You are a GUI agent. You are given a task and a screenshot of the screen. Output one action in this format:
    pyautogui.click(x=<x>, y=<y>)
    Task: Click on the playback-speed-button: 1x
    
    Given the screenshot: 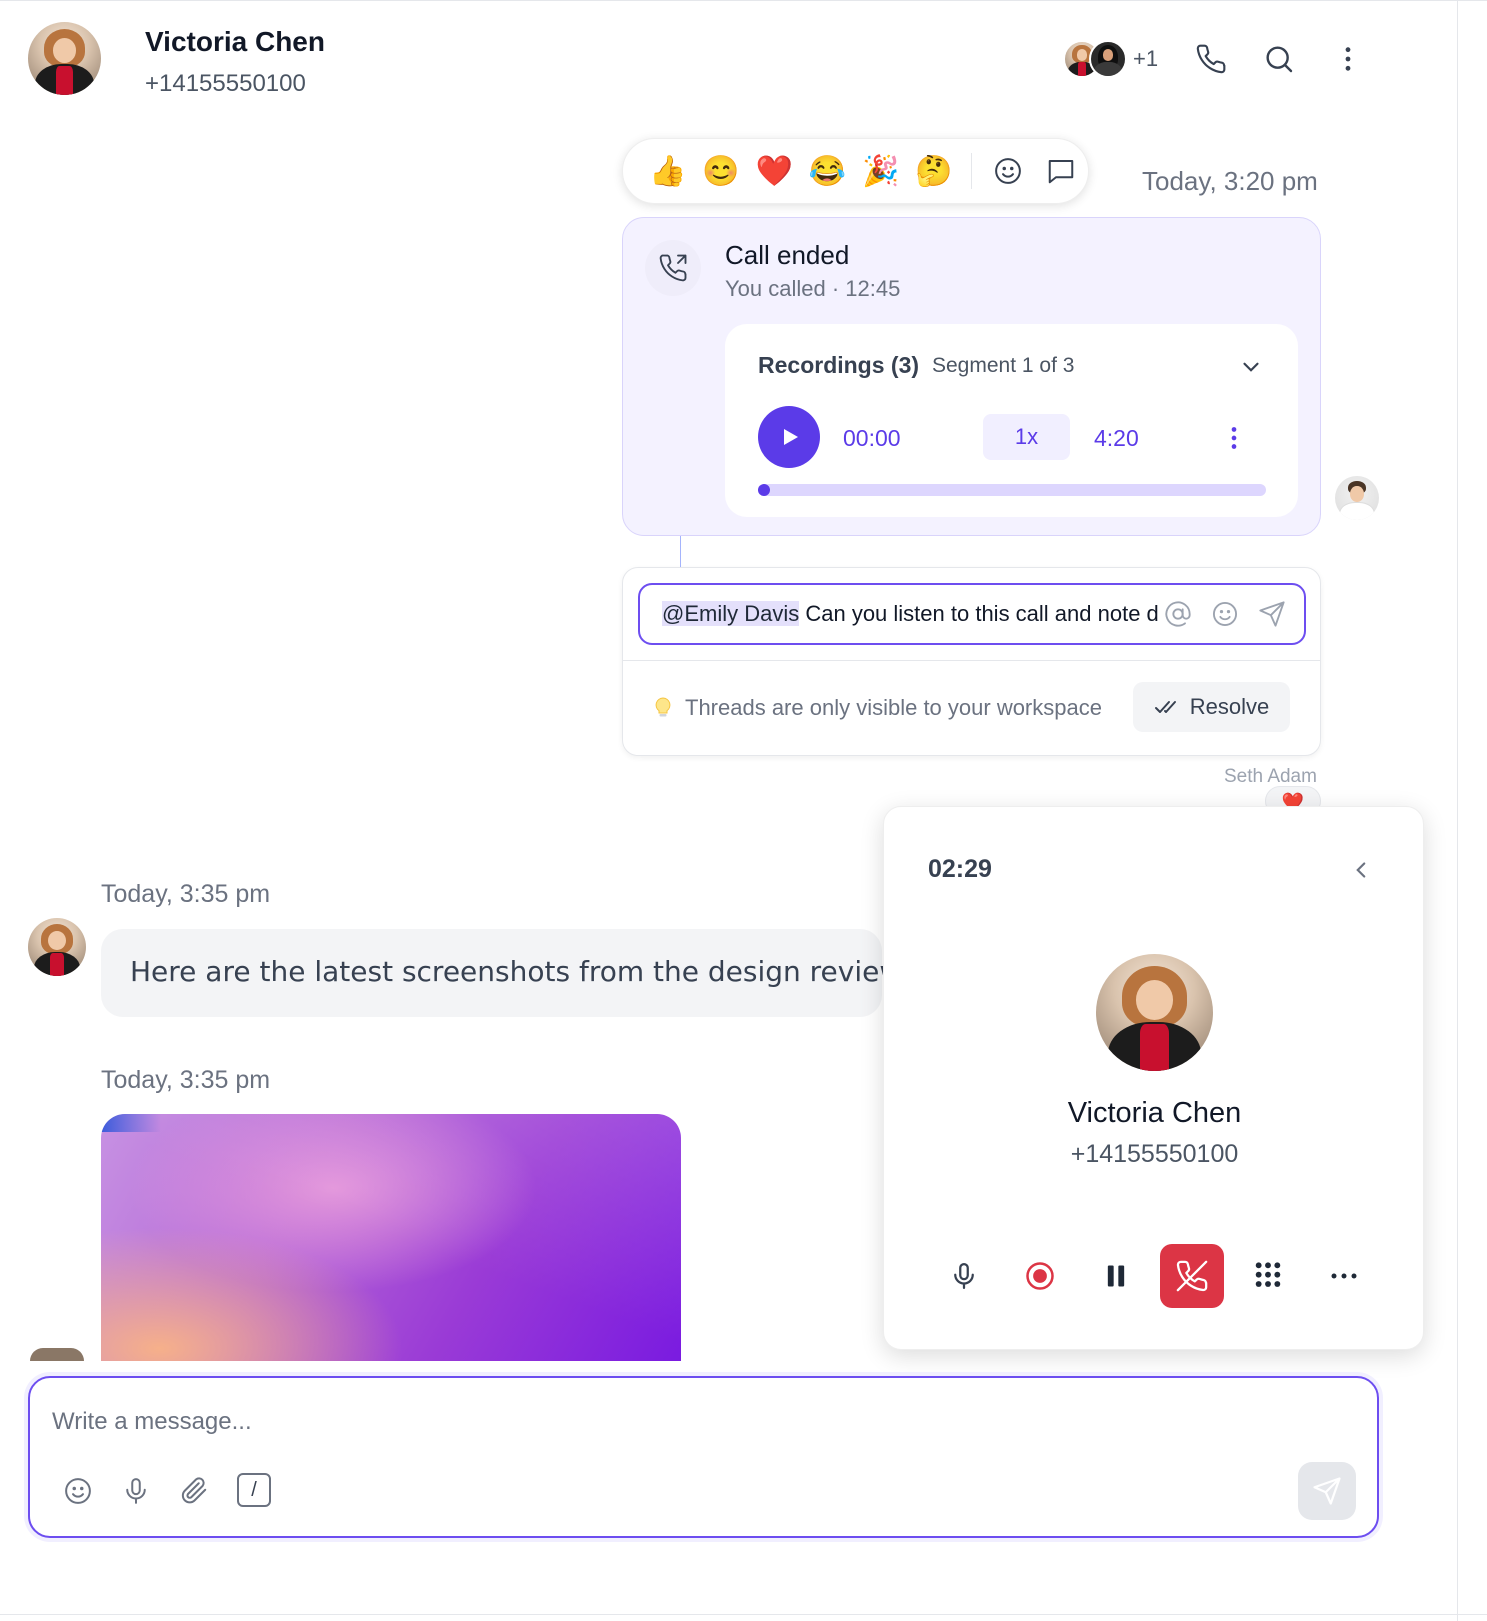 What is the action you would take?
    pyautogui.click(x=1026, y=437)
    